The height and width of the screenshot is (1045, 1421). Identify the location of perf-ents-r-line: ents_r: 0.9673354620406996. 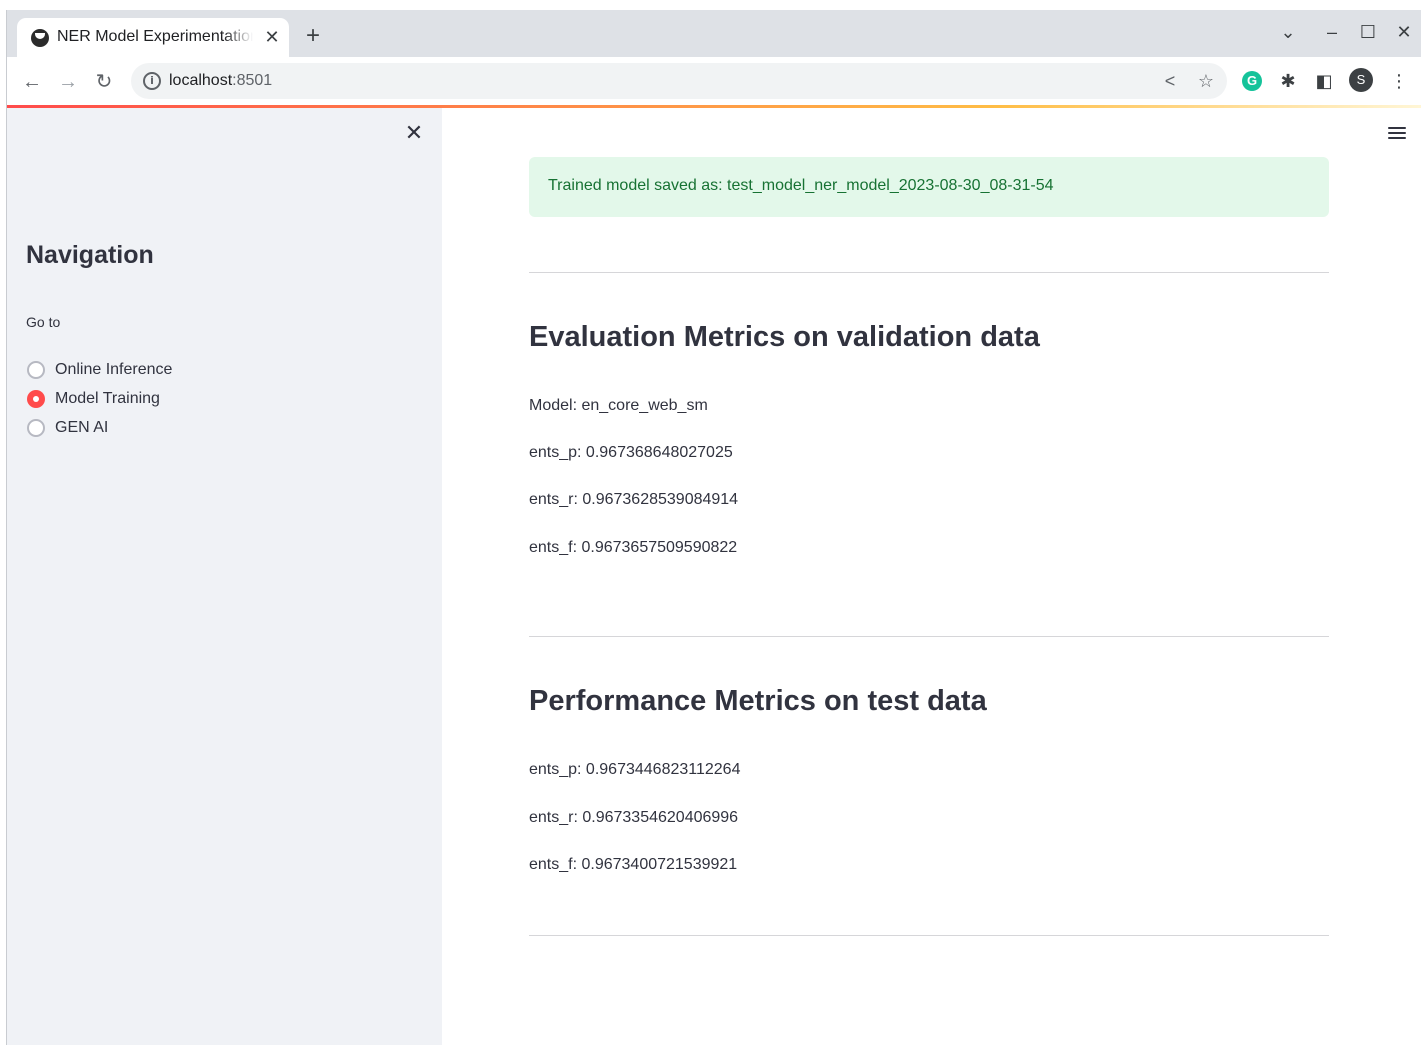
(634, 817).